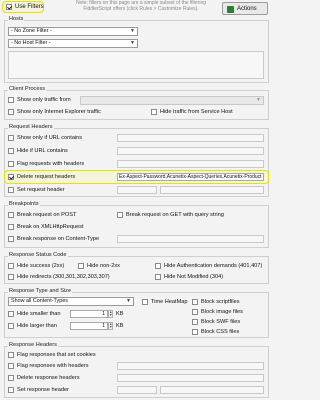  What do you see at coordinates (145, 302) in the screenshot?
I see `time-heatmap-checkbox` at bounding box center [145, 302].